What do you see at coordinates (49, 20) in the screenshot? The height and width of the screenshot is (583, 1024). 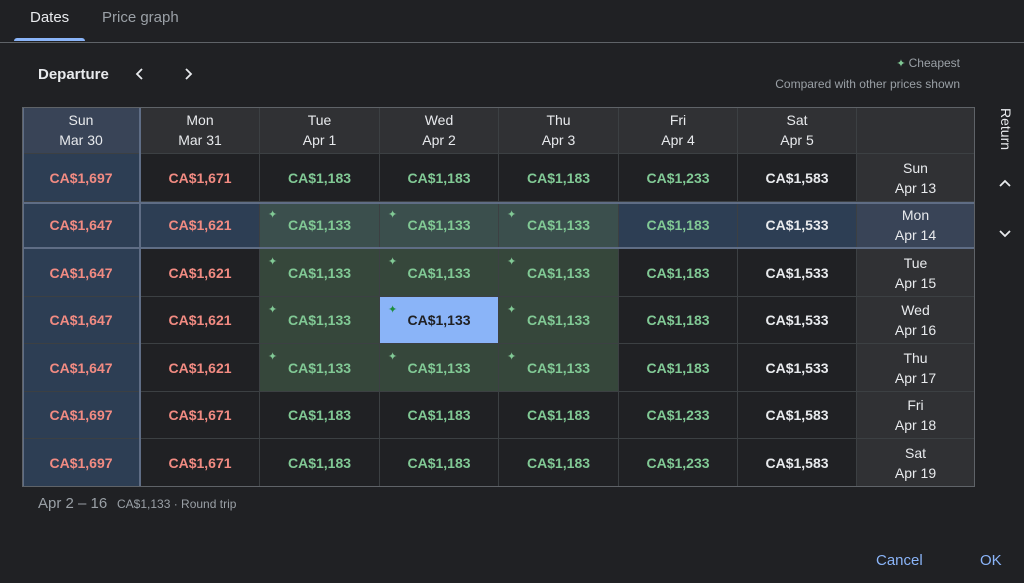 I see `tab-dates: Dates` at bounding box center [49, 20].